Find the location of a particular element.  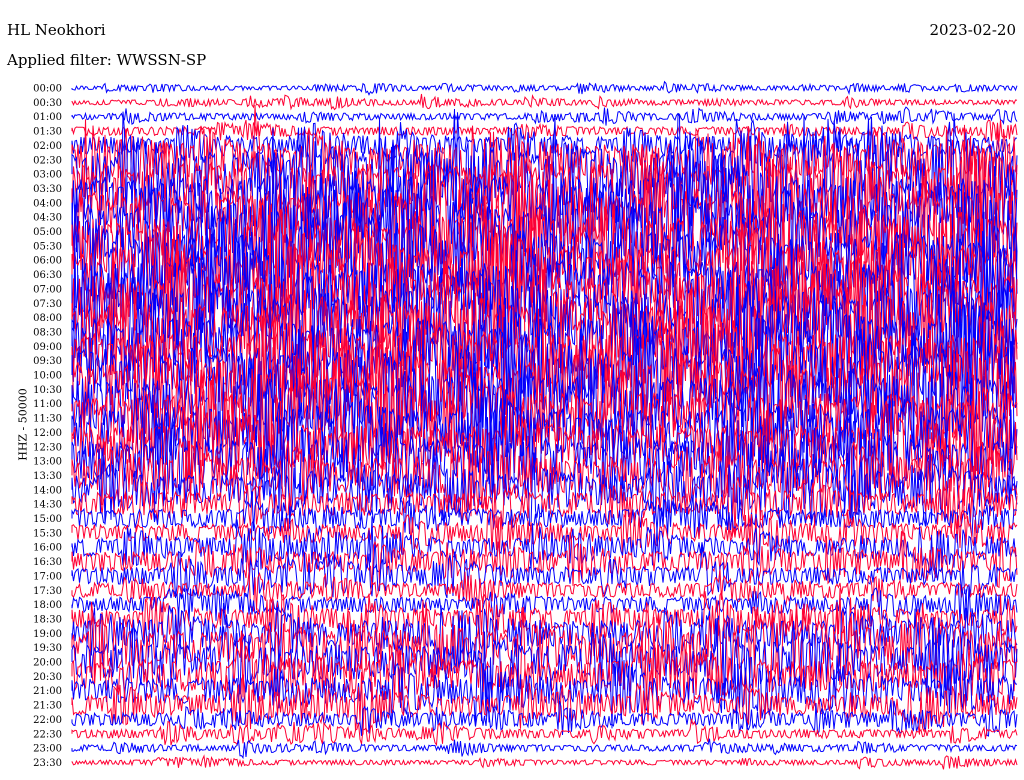

time-tick-label: 20:00 is located at coordinates (47, 663).